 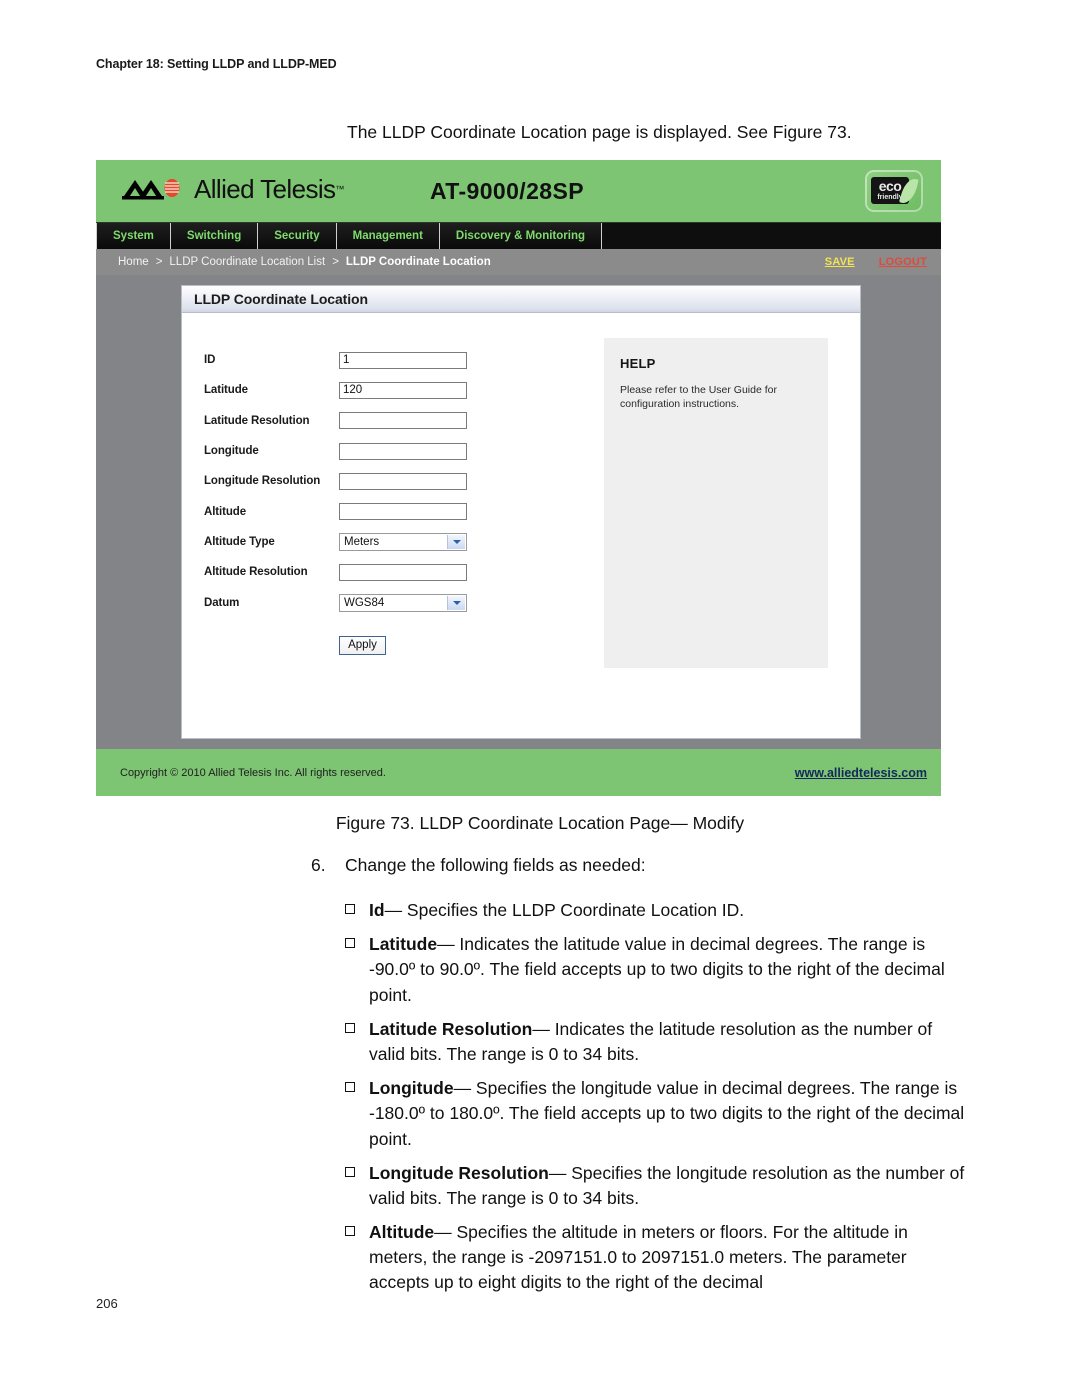 I want to click on label-longitude-resolution: Longitude Resolution, so click(x=262, y=481).